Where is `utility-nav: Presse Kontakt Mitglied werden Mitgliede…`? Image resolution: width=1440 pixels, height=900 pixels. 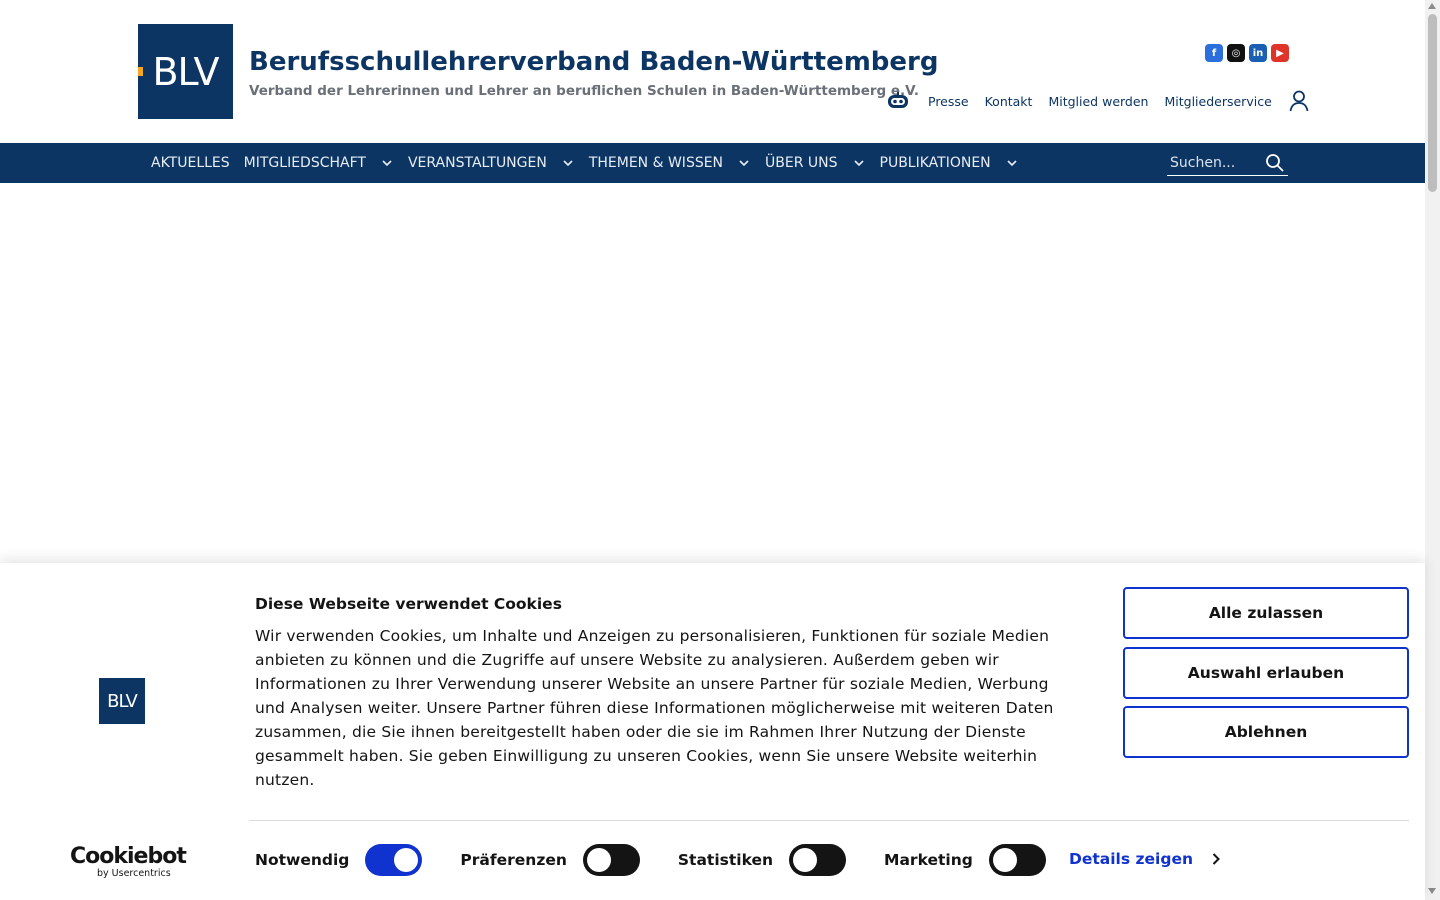 utility-nav: Presse Kontakt Mitglied werden Mitgliede… is located at coordinates (1097, 101).